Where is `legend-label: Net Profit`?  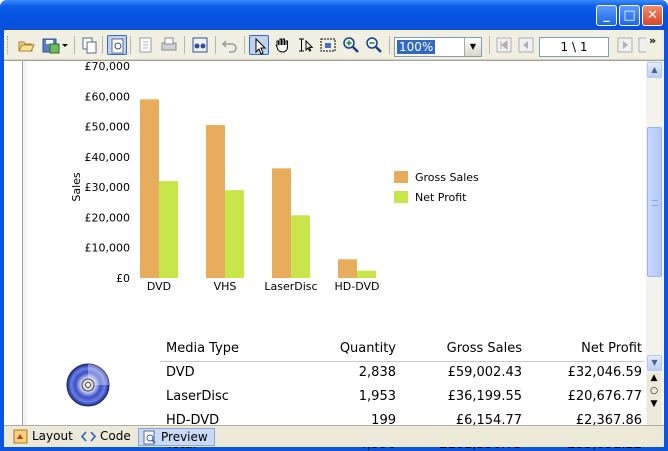 legend-label: Net Profit is located at coordinates (441, 197).